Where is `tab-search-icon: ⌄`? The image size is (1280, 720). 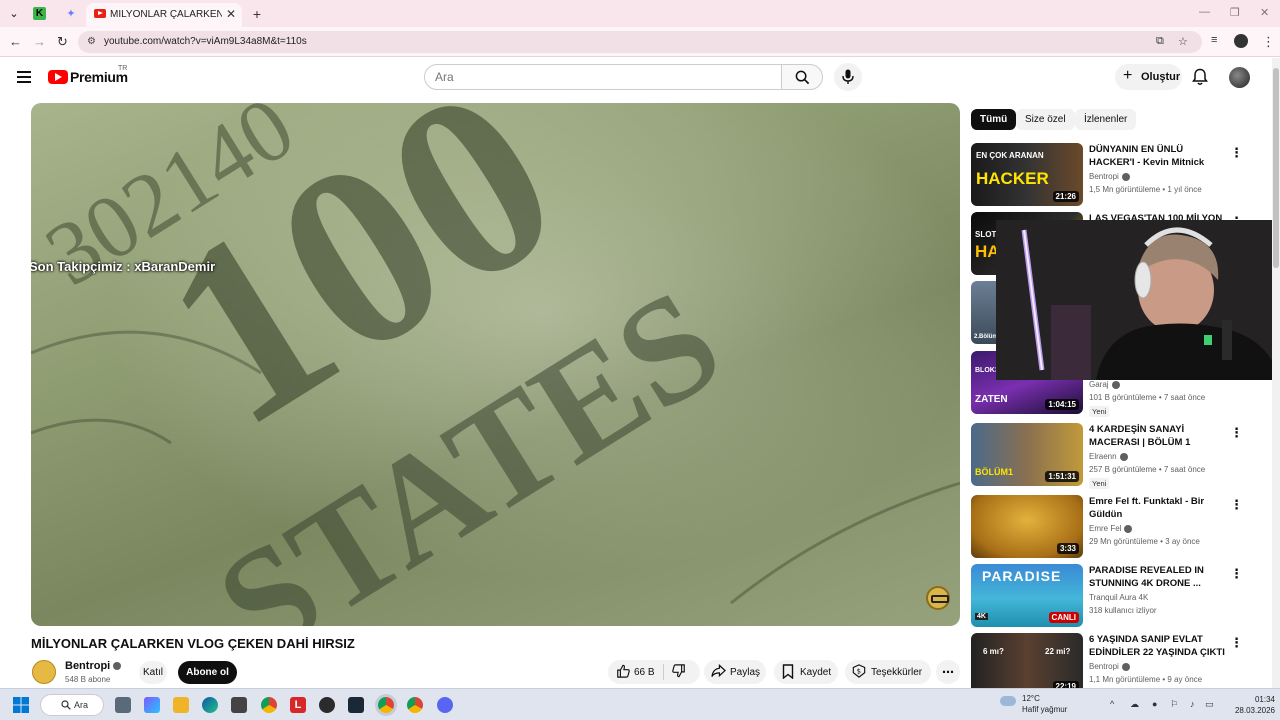
tab-search-icon: ⌄ is located at coordinates (14, 14).